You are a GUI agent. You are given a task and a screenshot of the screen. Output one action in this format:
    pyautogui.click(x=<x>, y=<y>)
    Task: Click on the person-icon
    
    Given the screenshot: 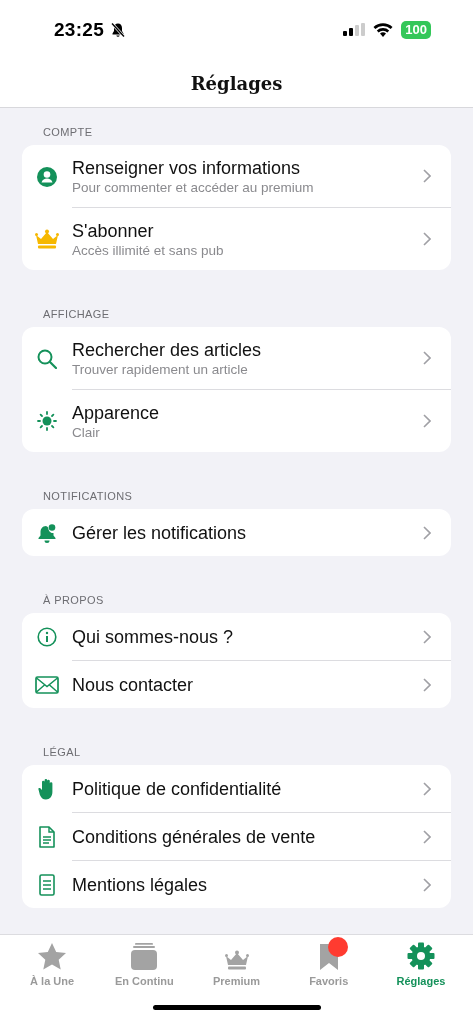 What is the action you would take?
    pyautogui.click(x=47, y=176)
    